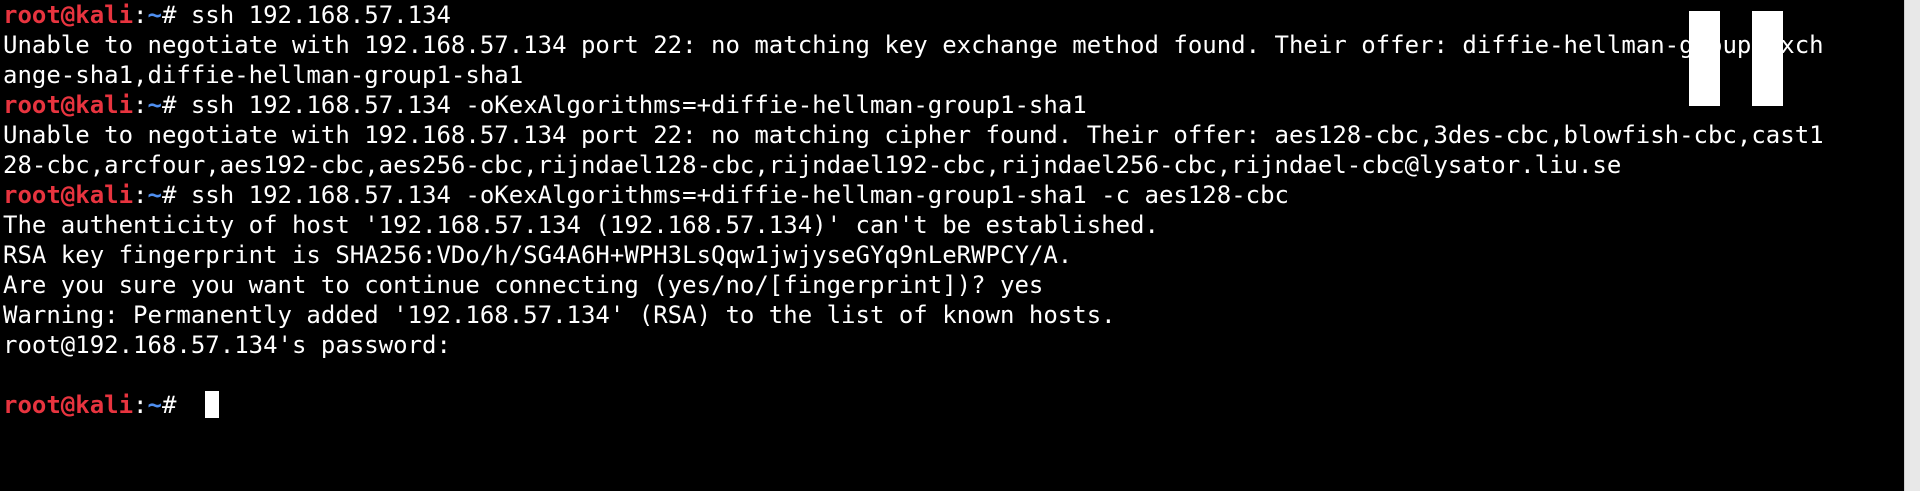 Image resolution: width=1920 pixels, height=491 pixels. What do you see at coordinates (211, 404) in the screenshot?
I see `text-cursor` at bounding box center [211, 404].